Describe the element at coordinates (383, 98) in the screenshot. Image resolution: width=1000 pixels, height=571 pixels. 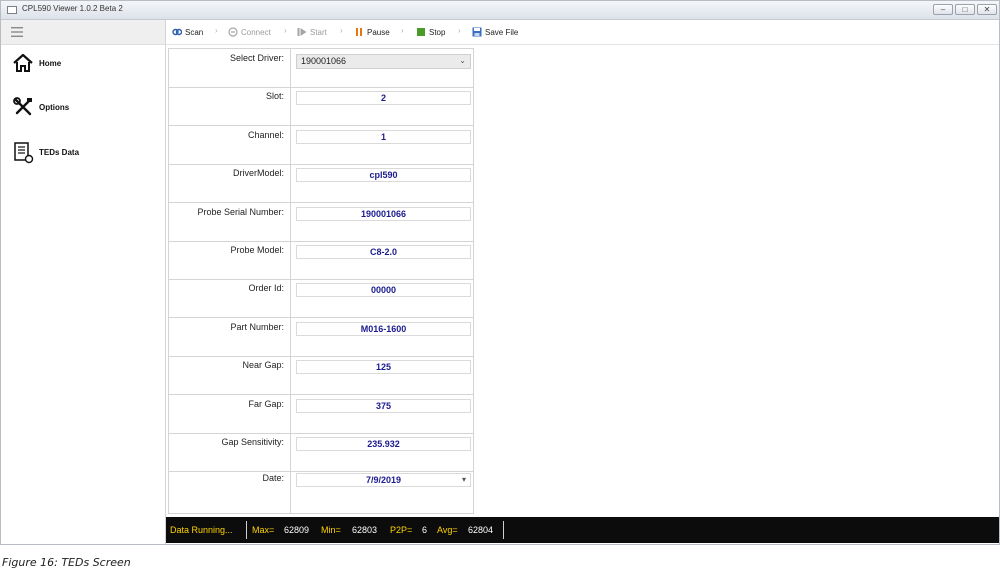
I see `field-value: 2` at that location.